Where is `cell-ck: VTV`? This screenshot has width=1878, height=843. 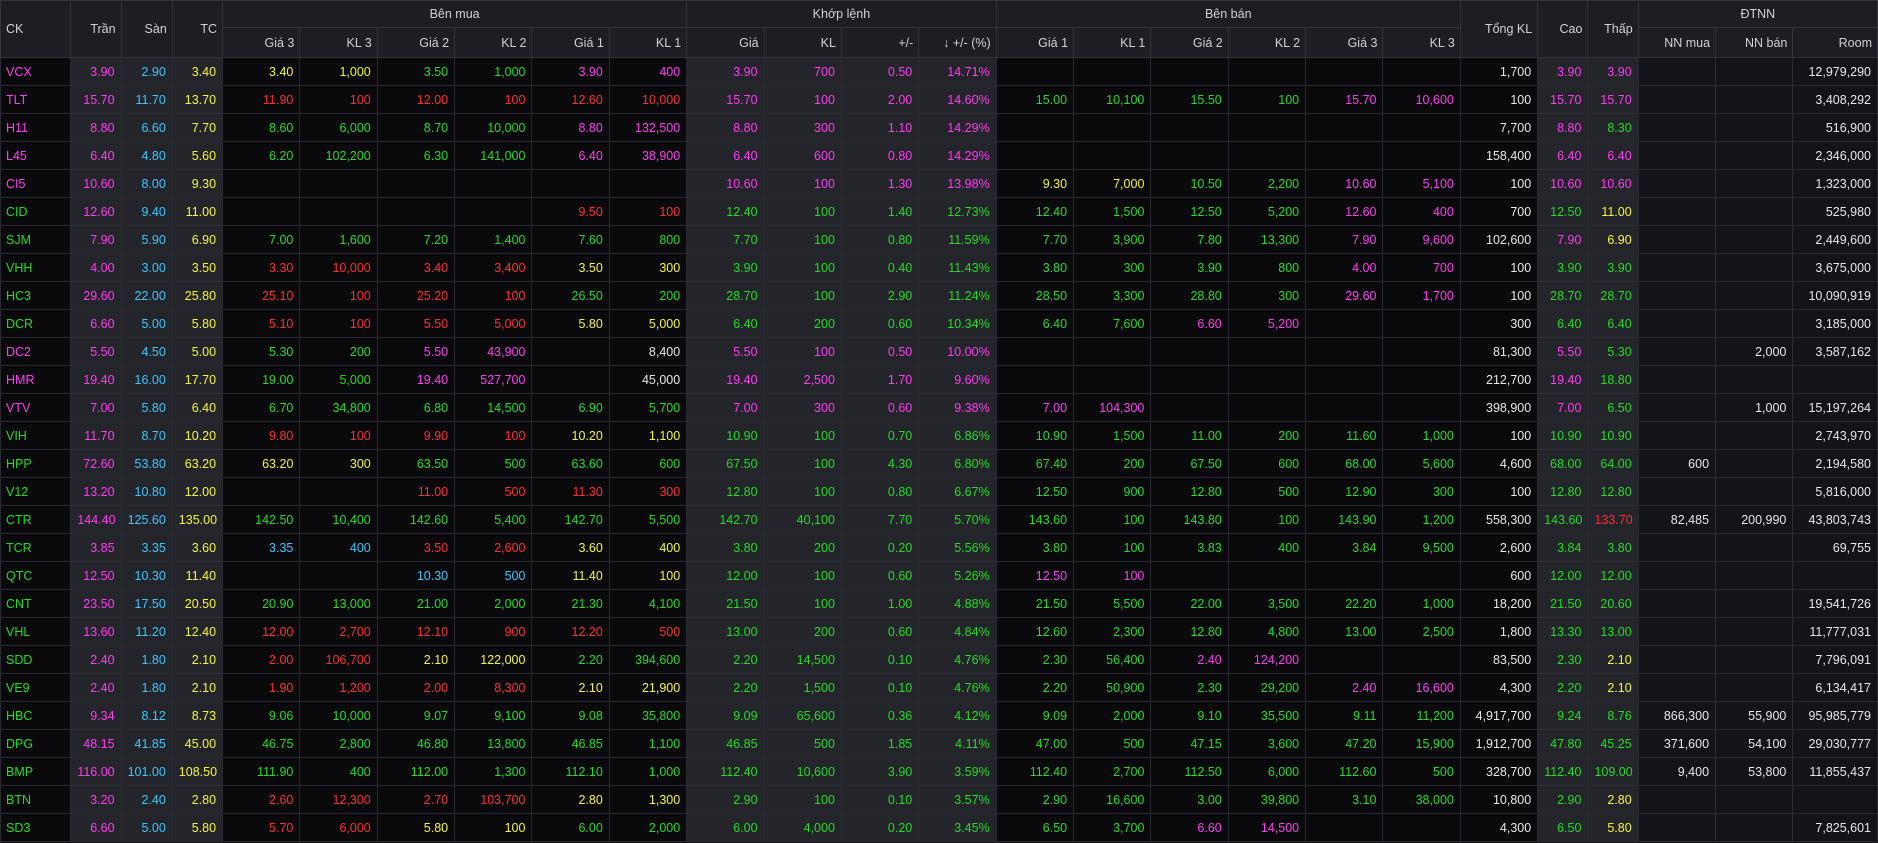
cell-ck: VTV is located at coordinates (36, 407).